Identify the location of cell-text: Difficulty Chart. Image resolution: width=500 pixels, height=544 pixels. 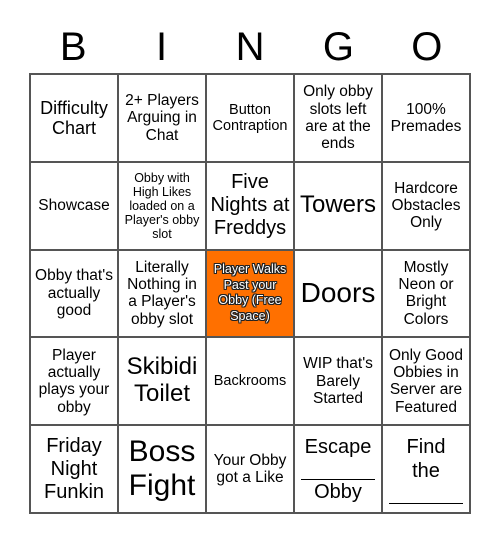
(74, 117).